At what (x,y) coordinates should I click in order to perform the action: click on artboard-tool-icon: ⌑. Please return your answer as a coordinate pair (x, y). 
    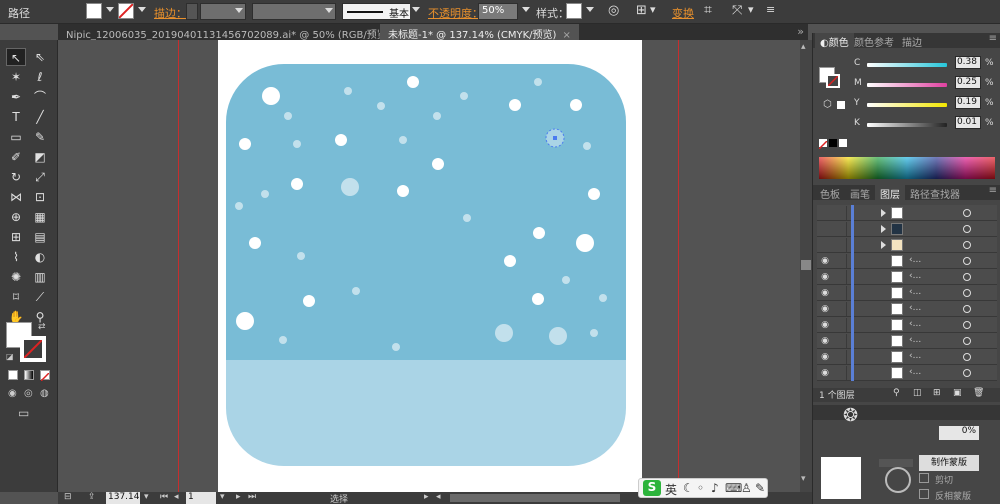
    Looking at the image, I should click on (16, 297).